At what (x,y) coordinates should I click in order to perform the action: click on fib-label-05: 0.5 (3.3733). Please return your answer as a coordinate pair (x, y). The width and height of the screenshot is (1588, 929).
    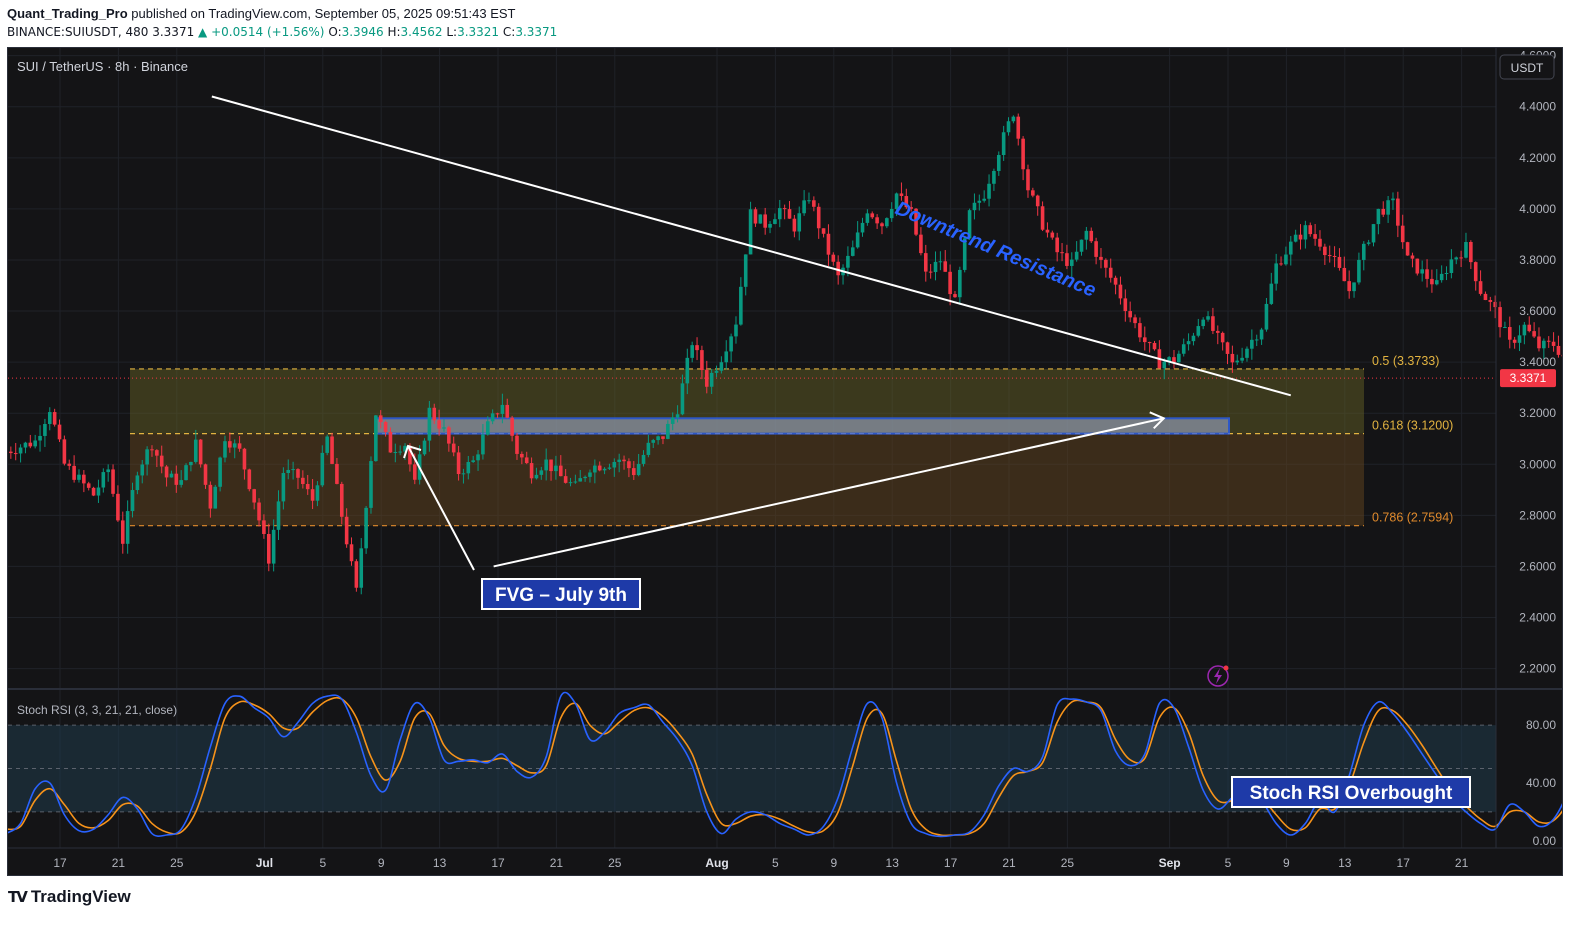
    Looking at the image, I should click on (1405, 361).